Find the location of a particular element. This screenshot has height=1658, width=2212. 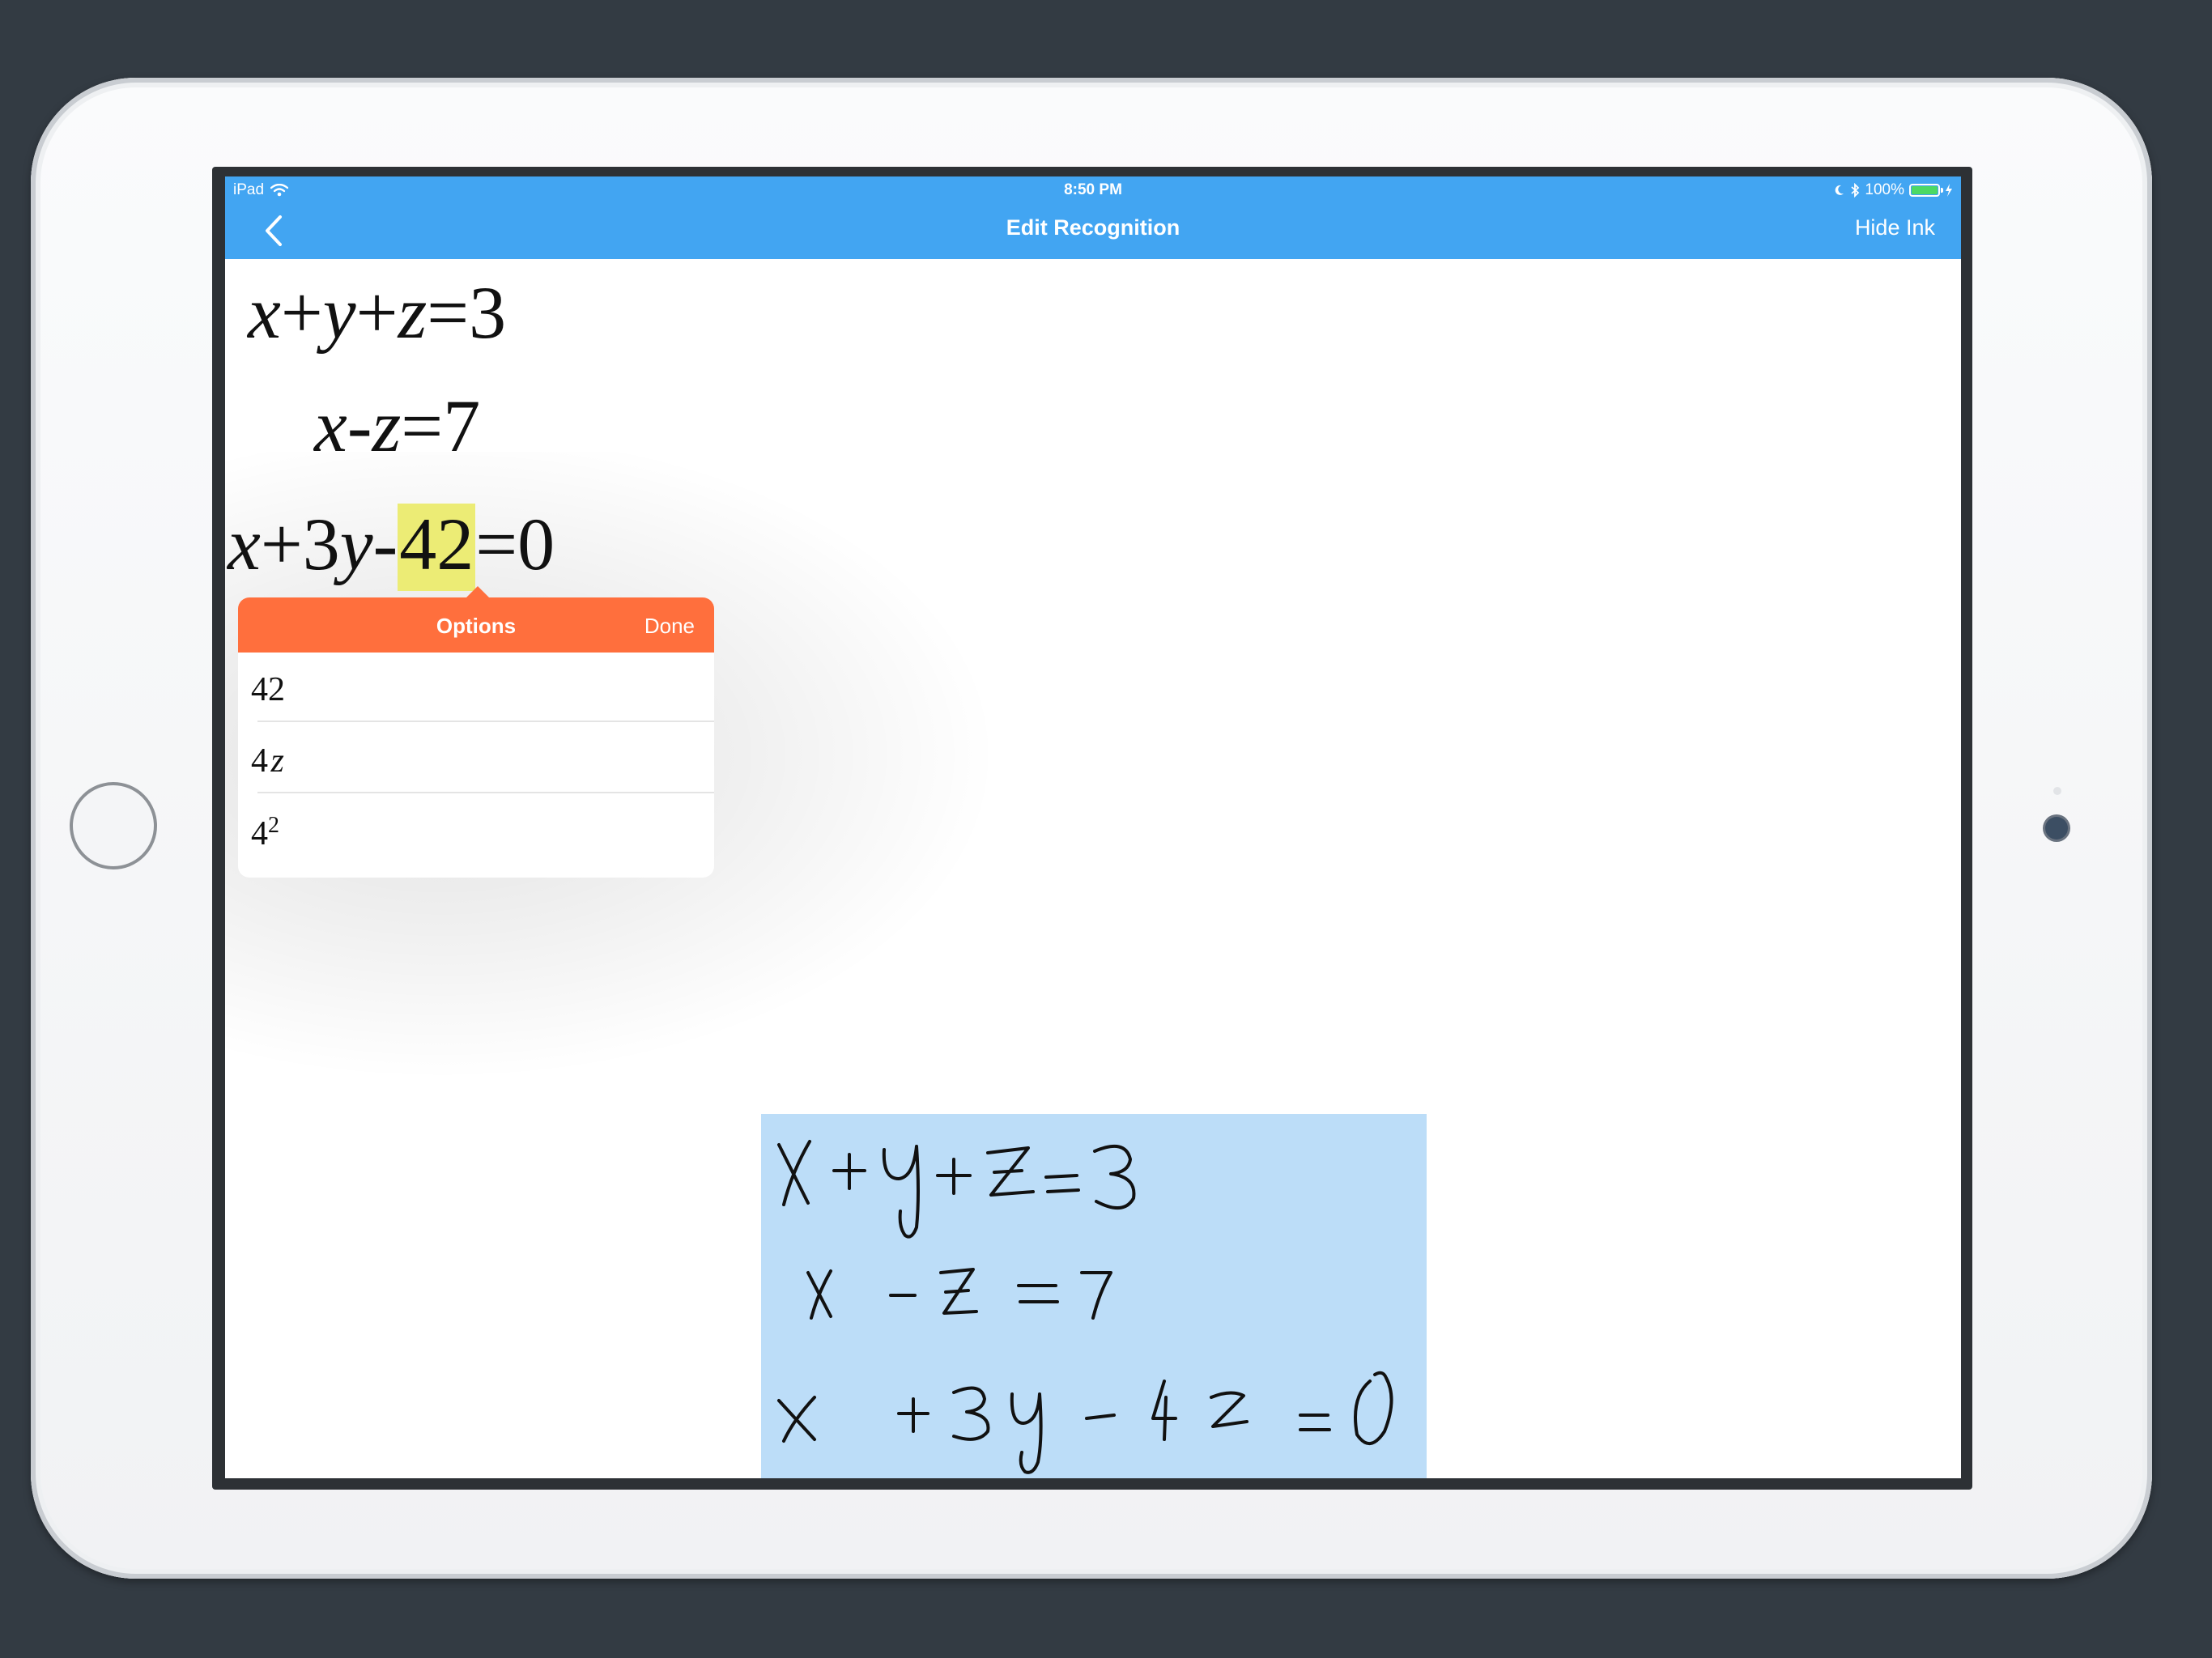

option-label: 4 z is located at coordinates (268, 761).